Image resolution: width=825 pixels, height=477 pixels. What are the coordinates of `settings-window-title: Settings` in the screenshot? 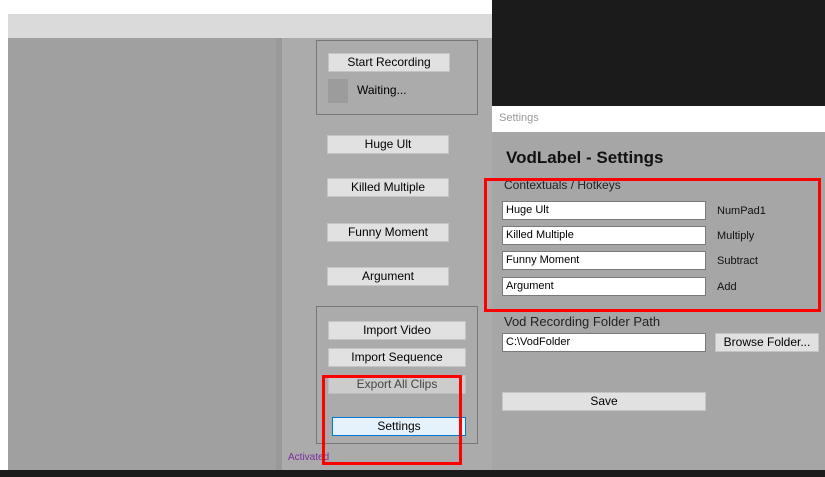 It's located at (519, 118).